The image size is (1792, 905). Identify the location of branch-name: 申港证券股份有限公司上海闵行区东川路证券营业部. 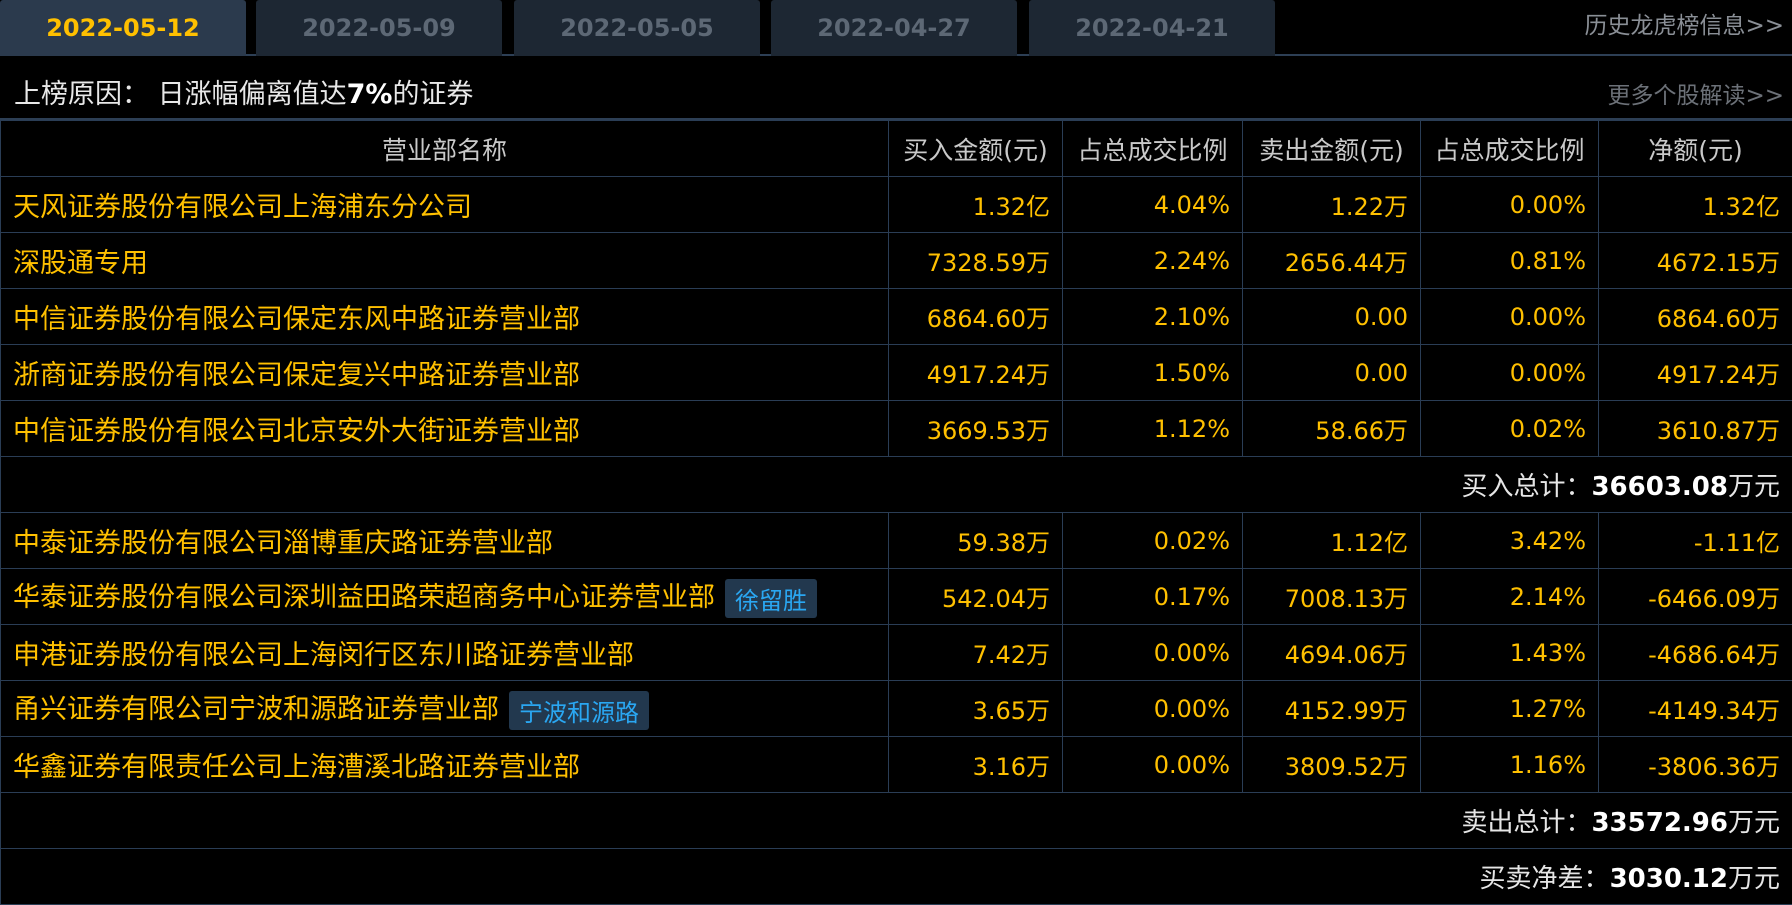
(445, 653).